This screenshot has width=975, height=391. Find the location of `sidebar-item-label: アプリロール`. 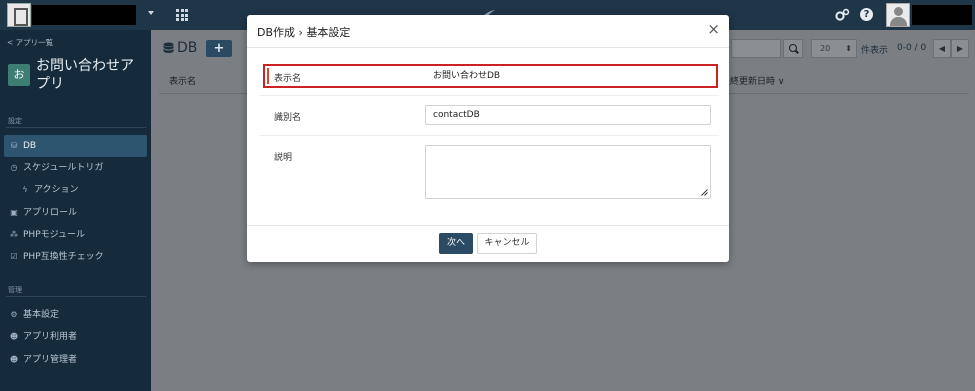

sidebar-item-label: アプリロール is located at coordinates (50, 213).